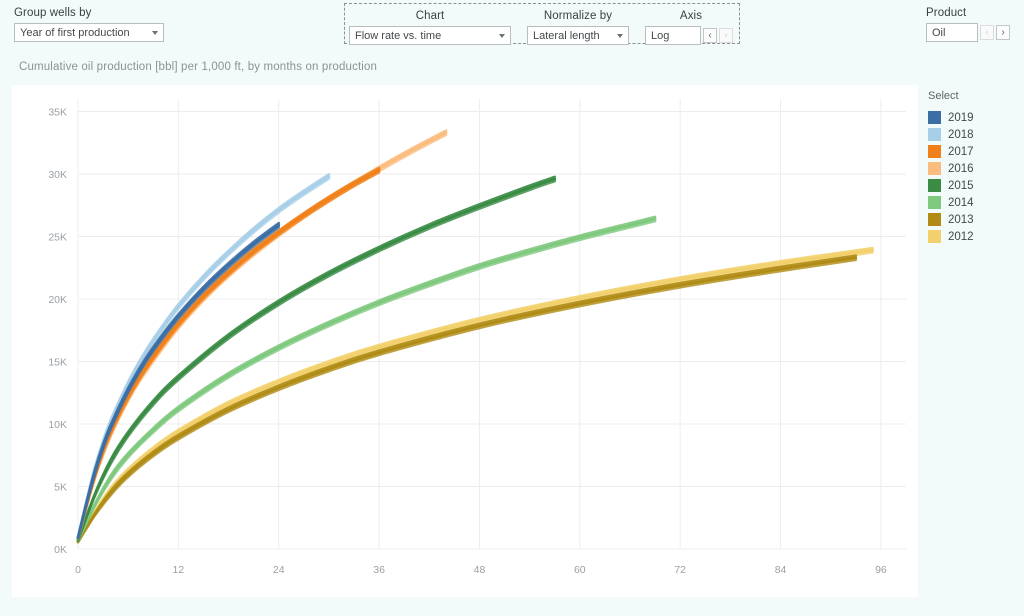 This screenshot has width=1024, height=616. I want to click on axis-prev-button: ‹, so click(710, 35).